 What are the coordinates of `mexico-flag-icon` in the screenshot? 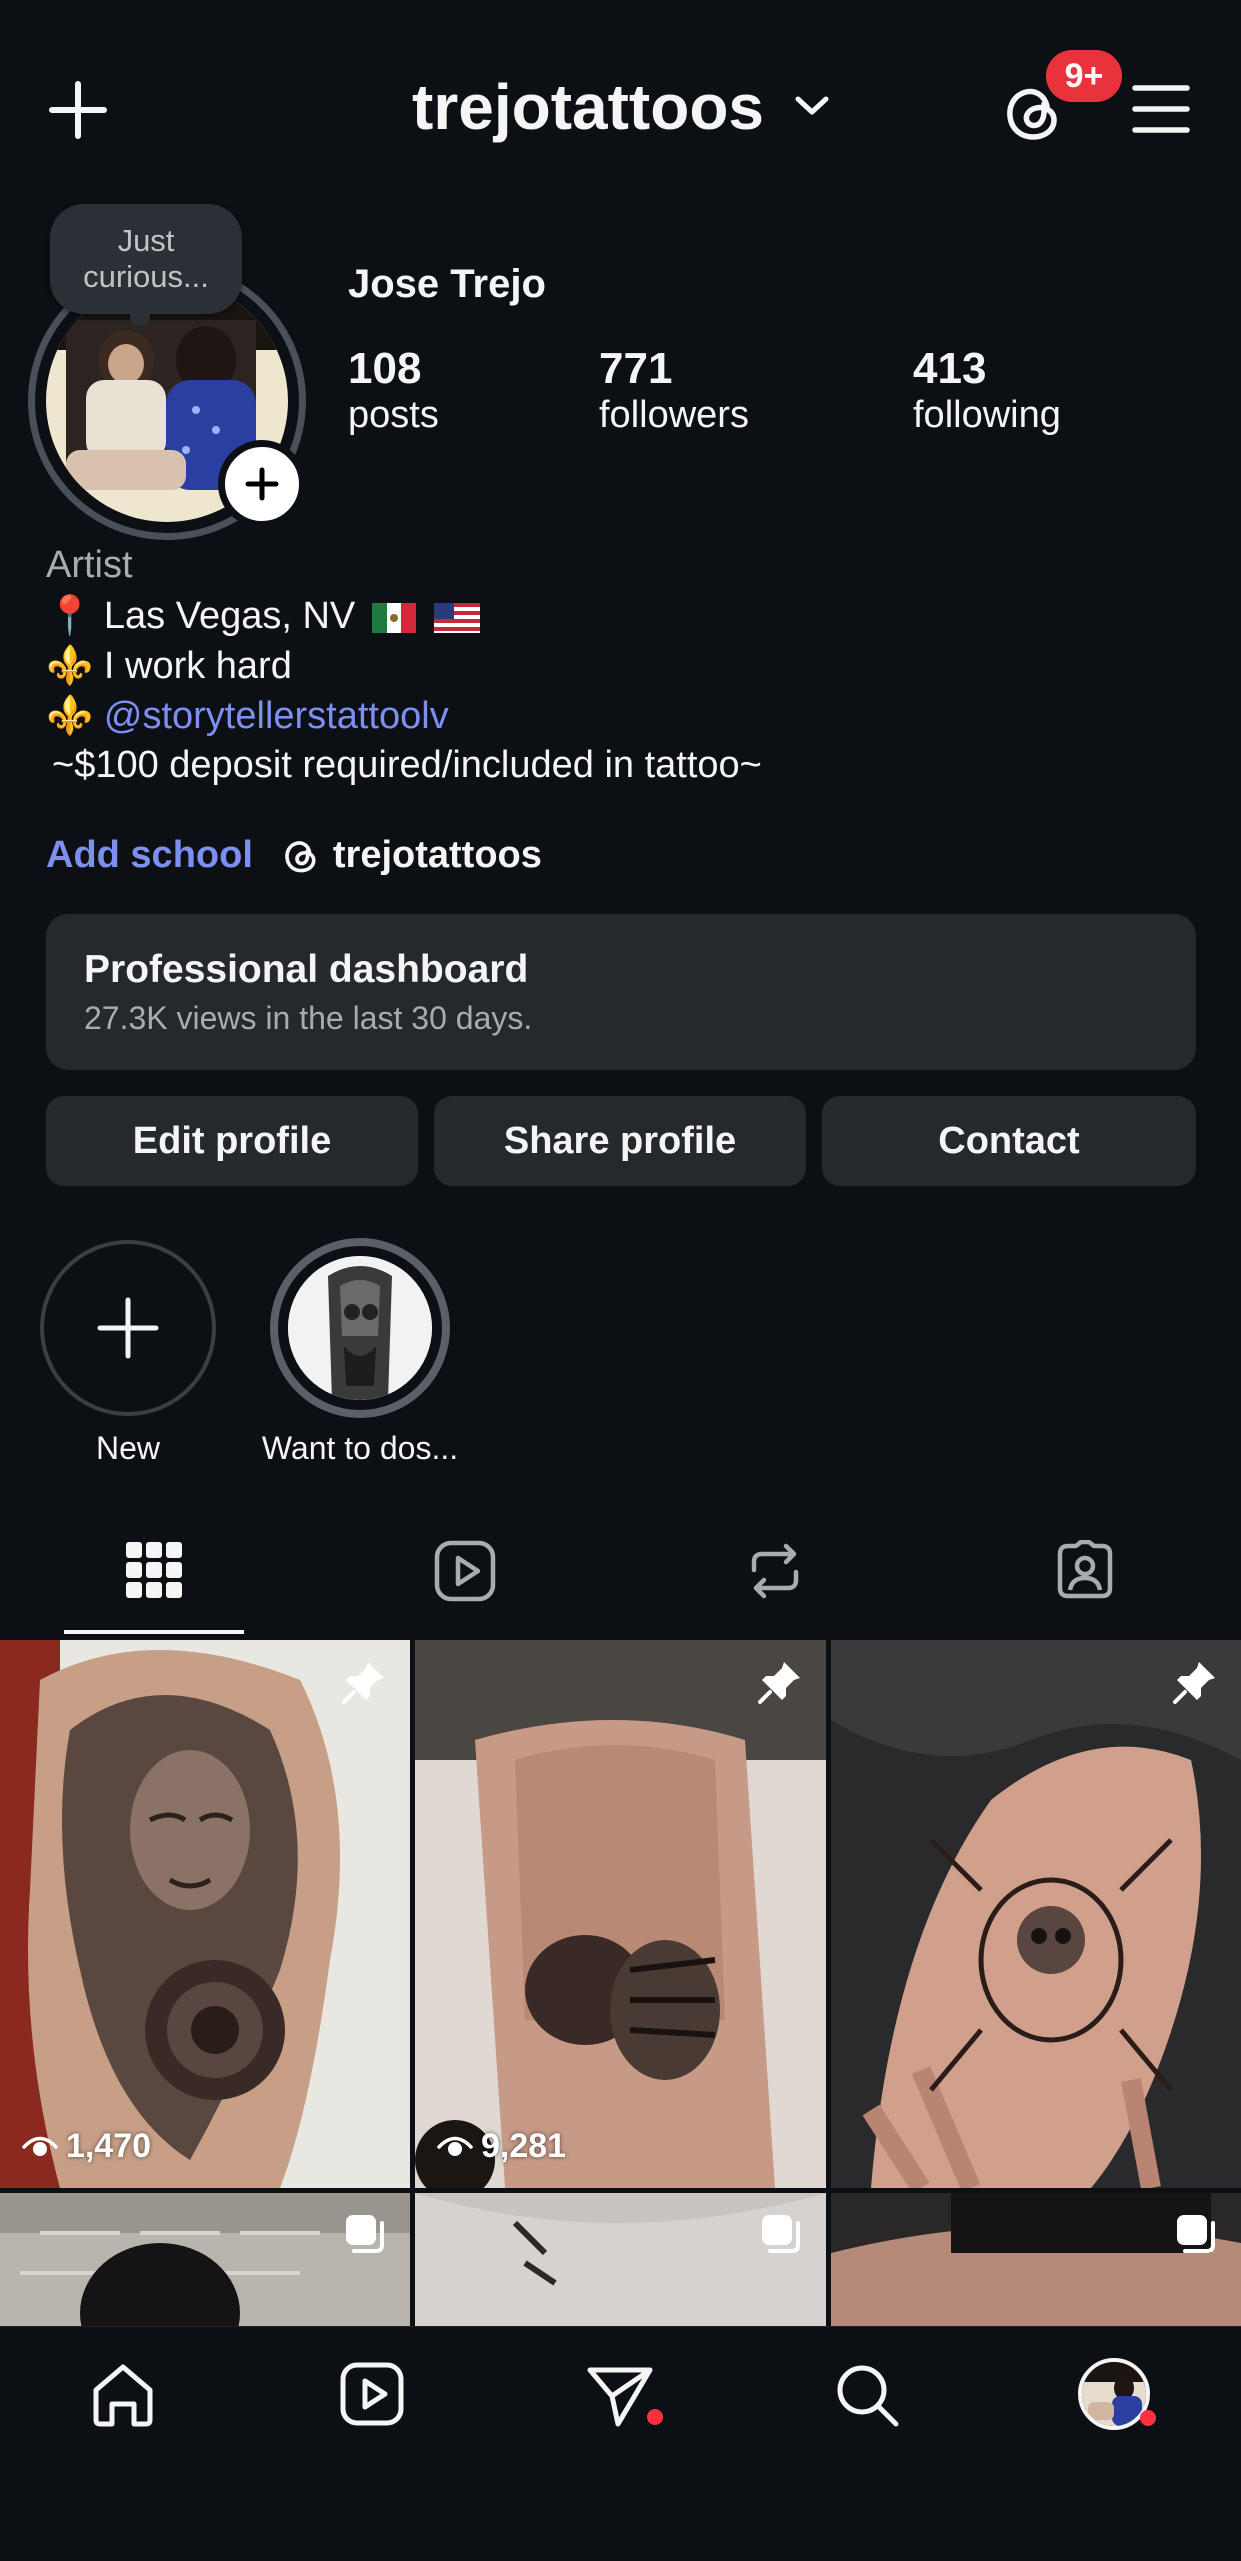 It's located at (393, 617).